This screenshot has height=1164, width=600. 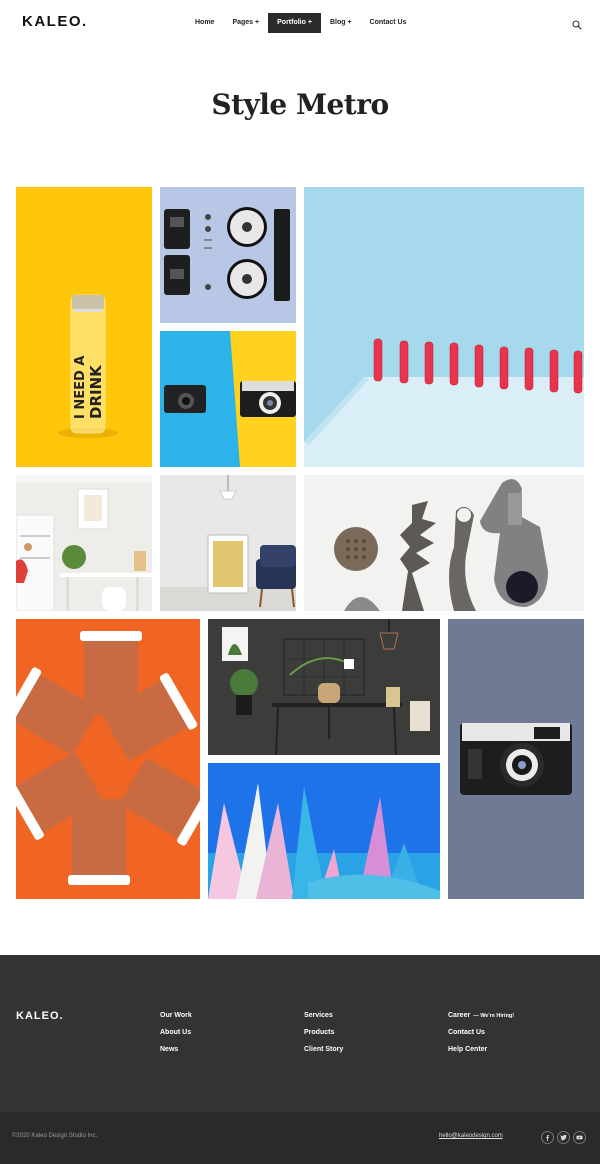 I want to click on footer-link-products: Products, so click(x=319, y=1032).